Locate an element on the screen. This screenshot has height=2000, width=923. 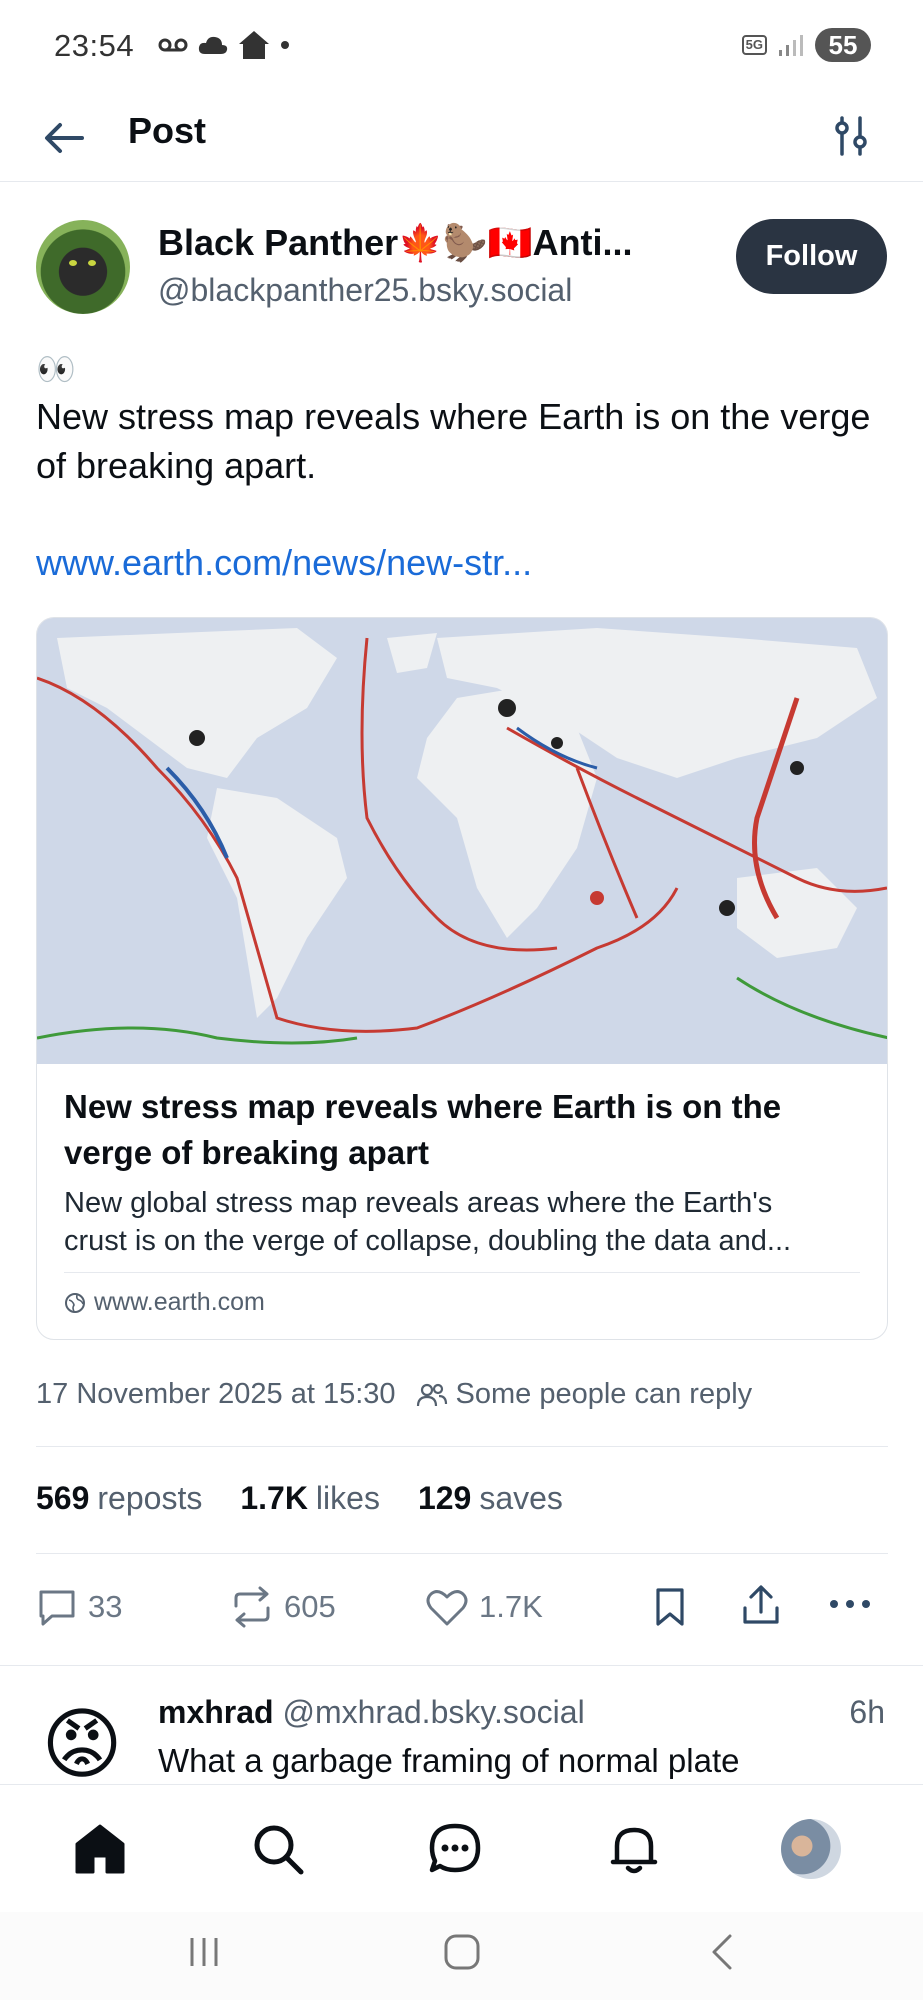
top-header: Post is located at coordinates (461, 137).